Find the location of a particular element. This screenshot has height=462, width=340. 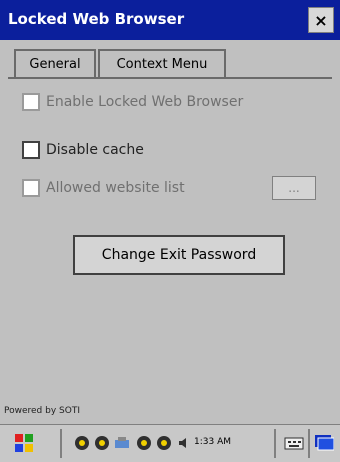

disable-cache-option: Disable cache is located at coordinates (83, 150).